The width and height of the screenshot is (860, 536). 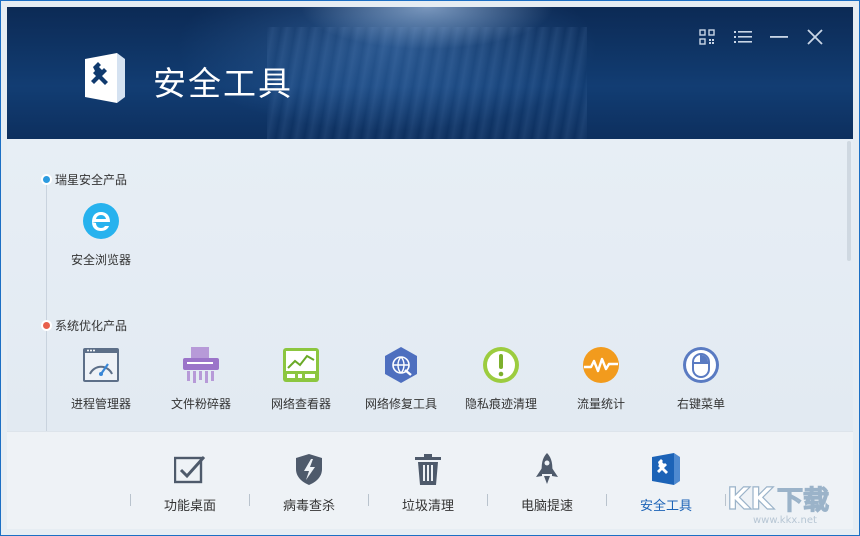 What do you see at coordinates (200, 404) in the screenshot?
I see `tool-label: 文件粉碎器` at bounding box center [200, 404].